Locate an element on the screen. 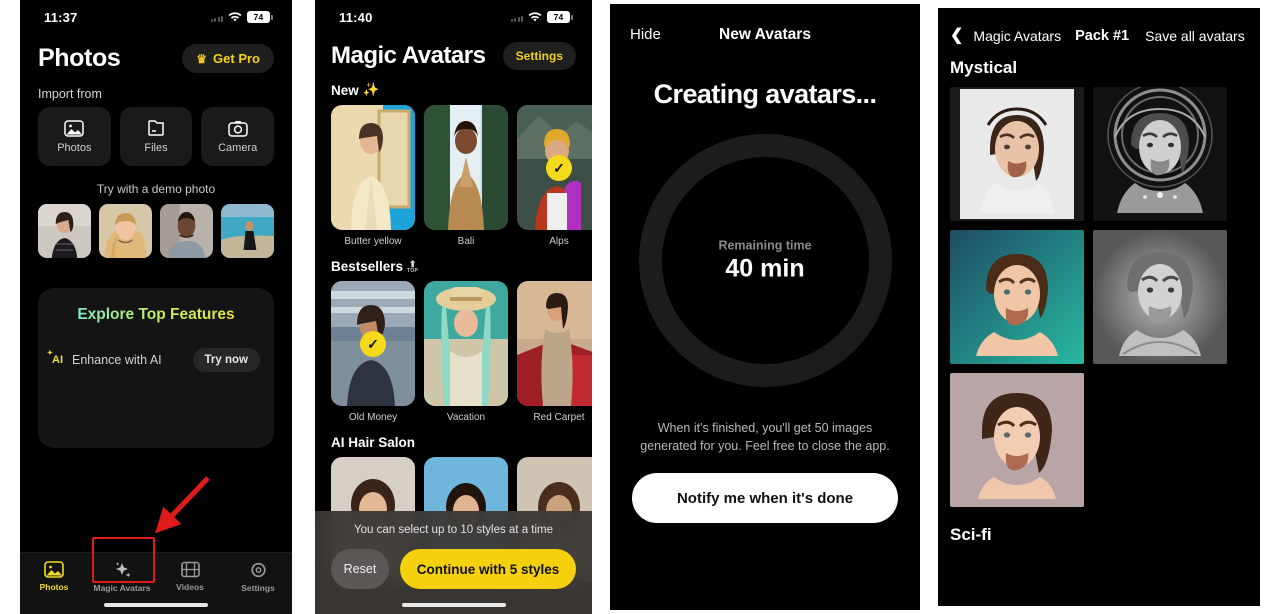 Image resolution: width=1280 pixels, height=614 pixels. style-tiles-bestsellers: ✓ Old Money Vacation Red Carpet is located at coordinates (453, 352).